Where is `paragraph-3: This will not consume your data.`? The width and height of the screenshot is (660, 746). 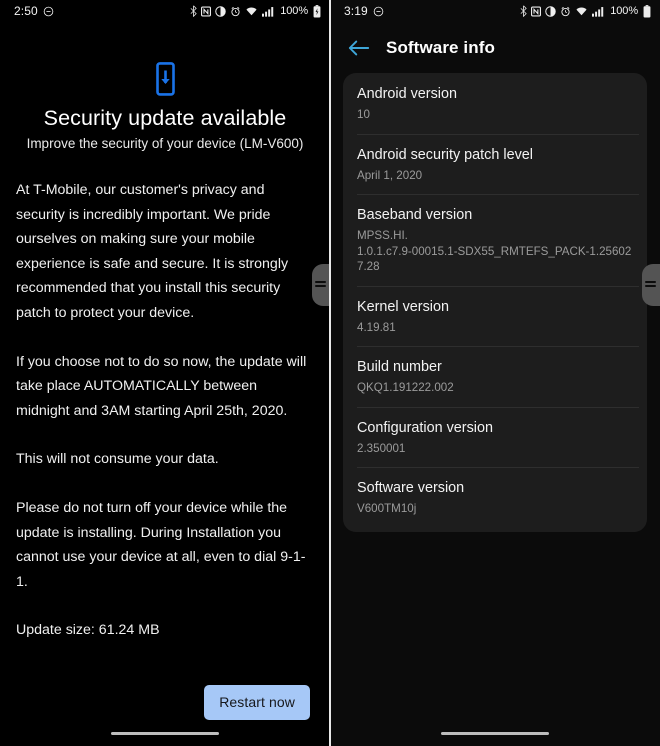 paragraph-3: This will not consume your data. is located at coordinates (117, 459).